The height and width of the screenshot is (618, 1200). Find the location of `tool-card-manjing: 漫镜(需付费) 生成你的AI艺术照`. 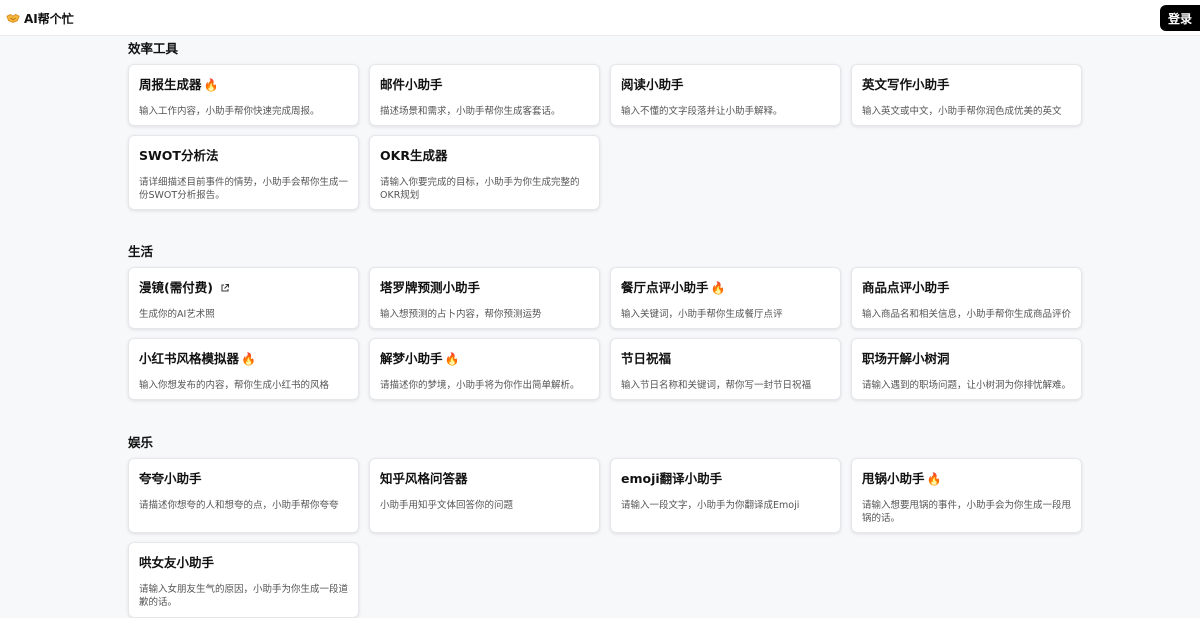

tool-card-manjing: 漫镜(需付费) 生成你的AI艺术照 is located at coordinates (243, 298).